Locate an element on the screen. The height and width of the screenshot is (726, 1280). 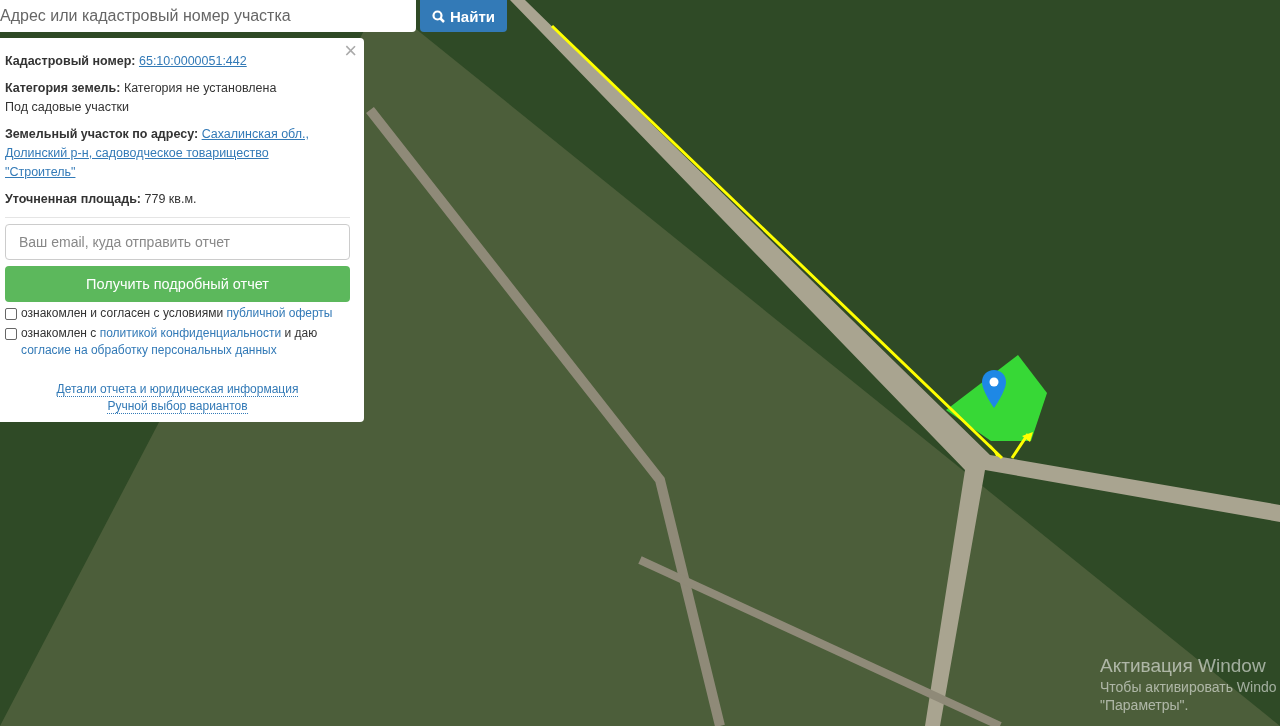
info-note: Под садовые участки is located at coordinates (68, 107).